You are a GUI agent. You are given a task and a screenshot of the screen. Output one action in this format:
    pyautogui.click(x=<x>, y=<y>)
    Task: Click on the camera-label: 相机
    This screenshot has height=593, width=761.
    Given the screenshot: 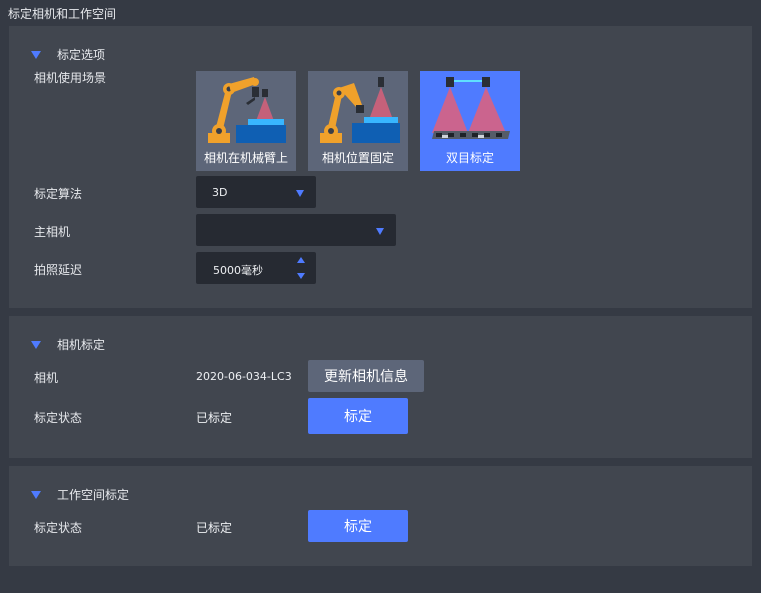 What is the action you would take?
    pyautogui.click(x=46, y=378)
    